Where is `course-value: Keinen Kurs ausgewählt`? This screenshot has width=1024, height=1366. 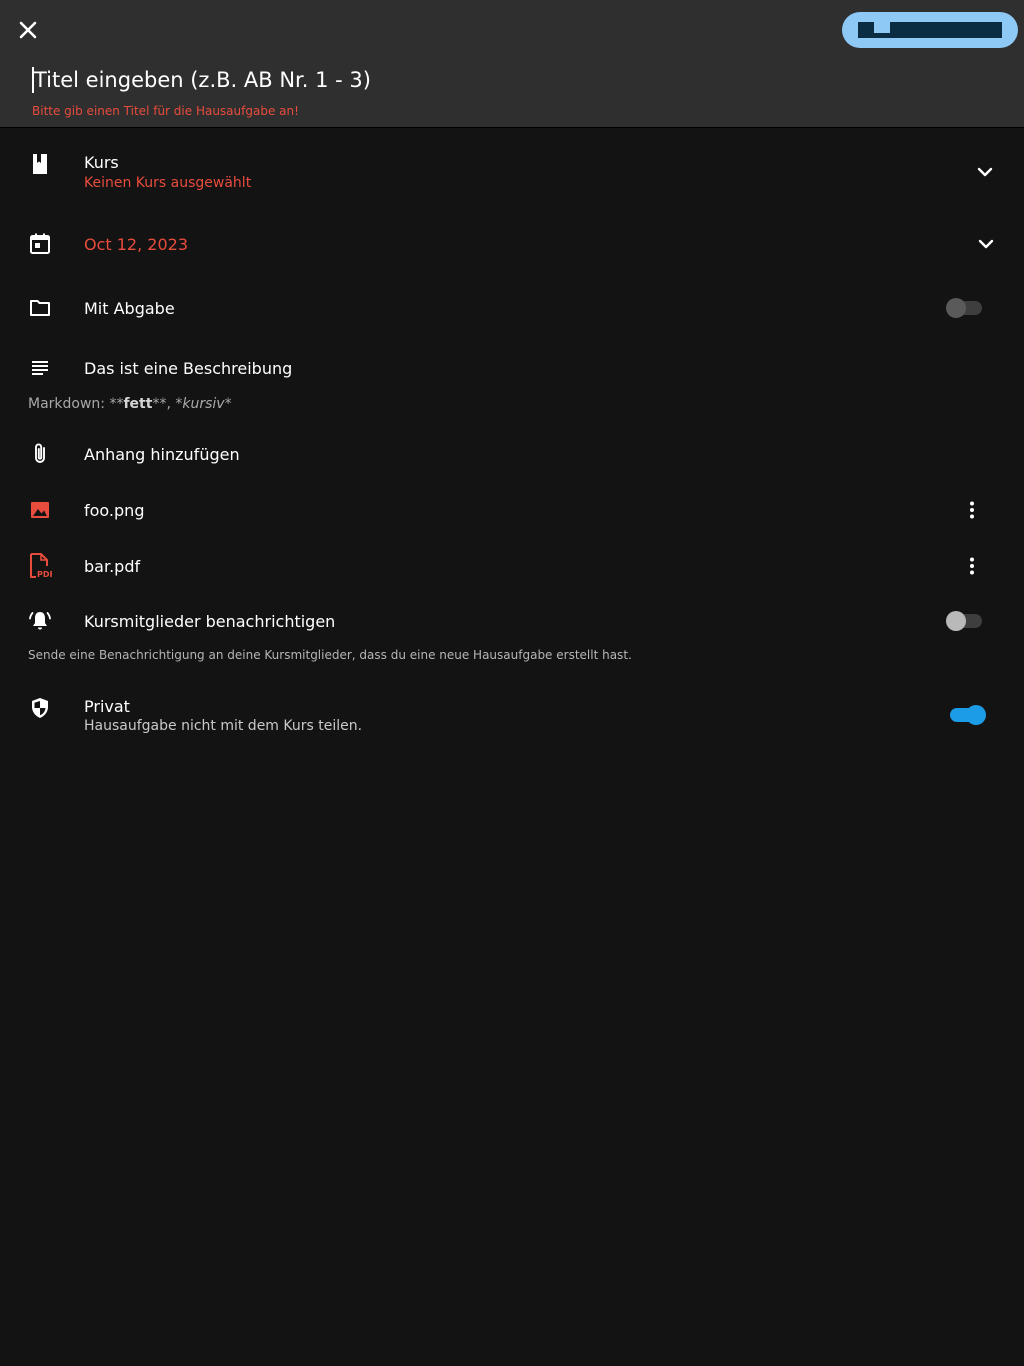 course-value: Keinen Kurs ausgewählt is located at coordinates (168, 183).